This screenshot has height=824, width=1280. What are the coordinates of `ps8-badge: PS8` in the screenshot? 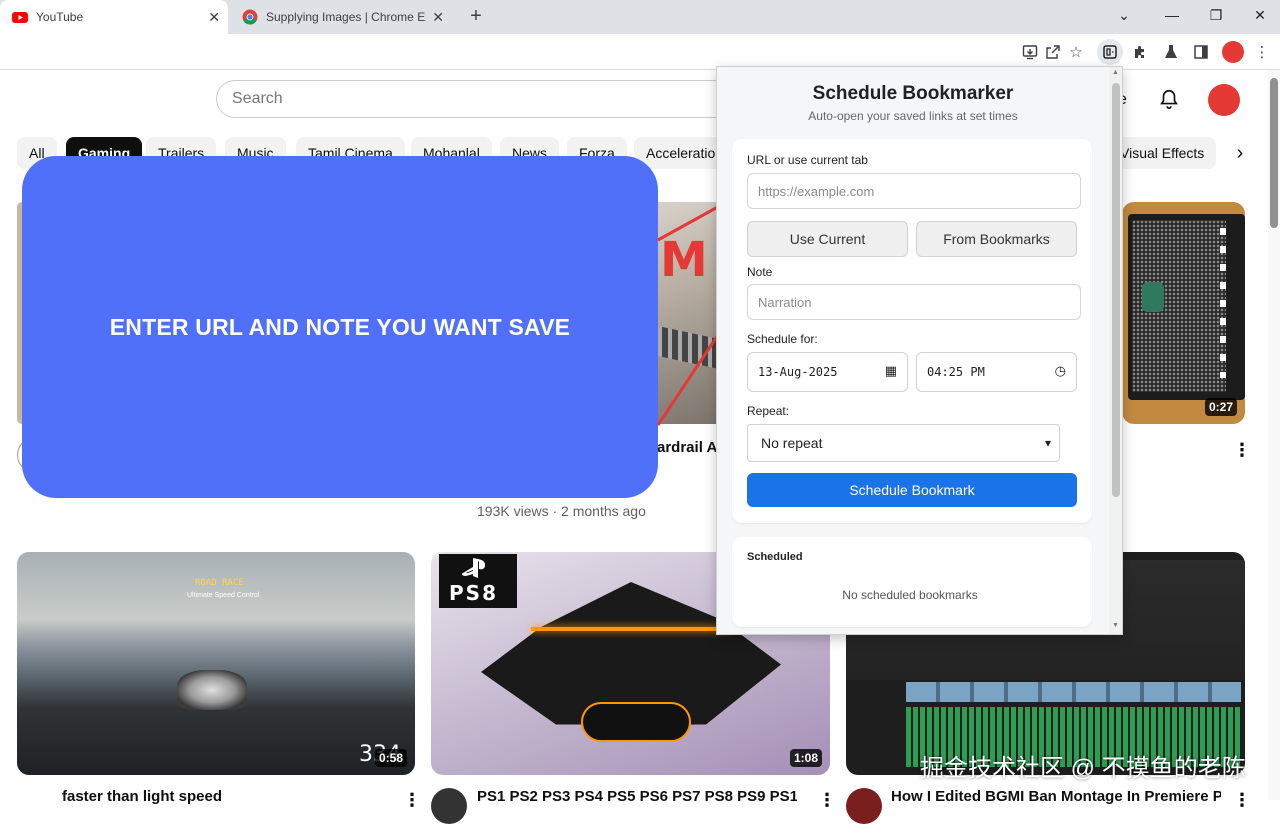 It's located at (478, 581).